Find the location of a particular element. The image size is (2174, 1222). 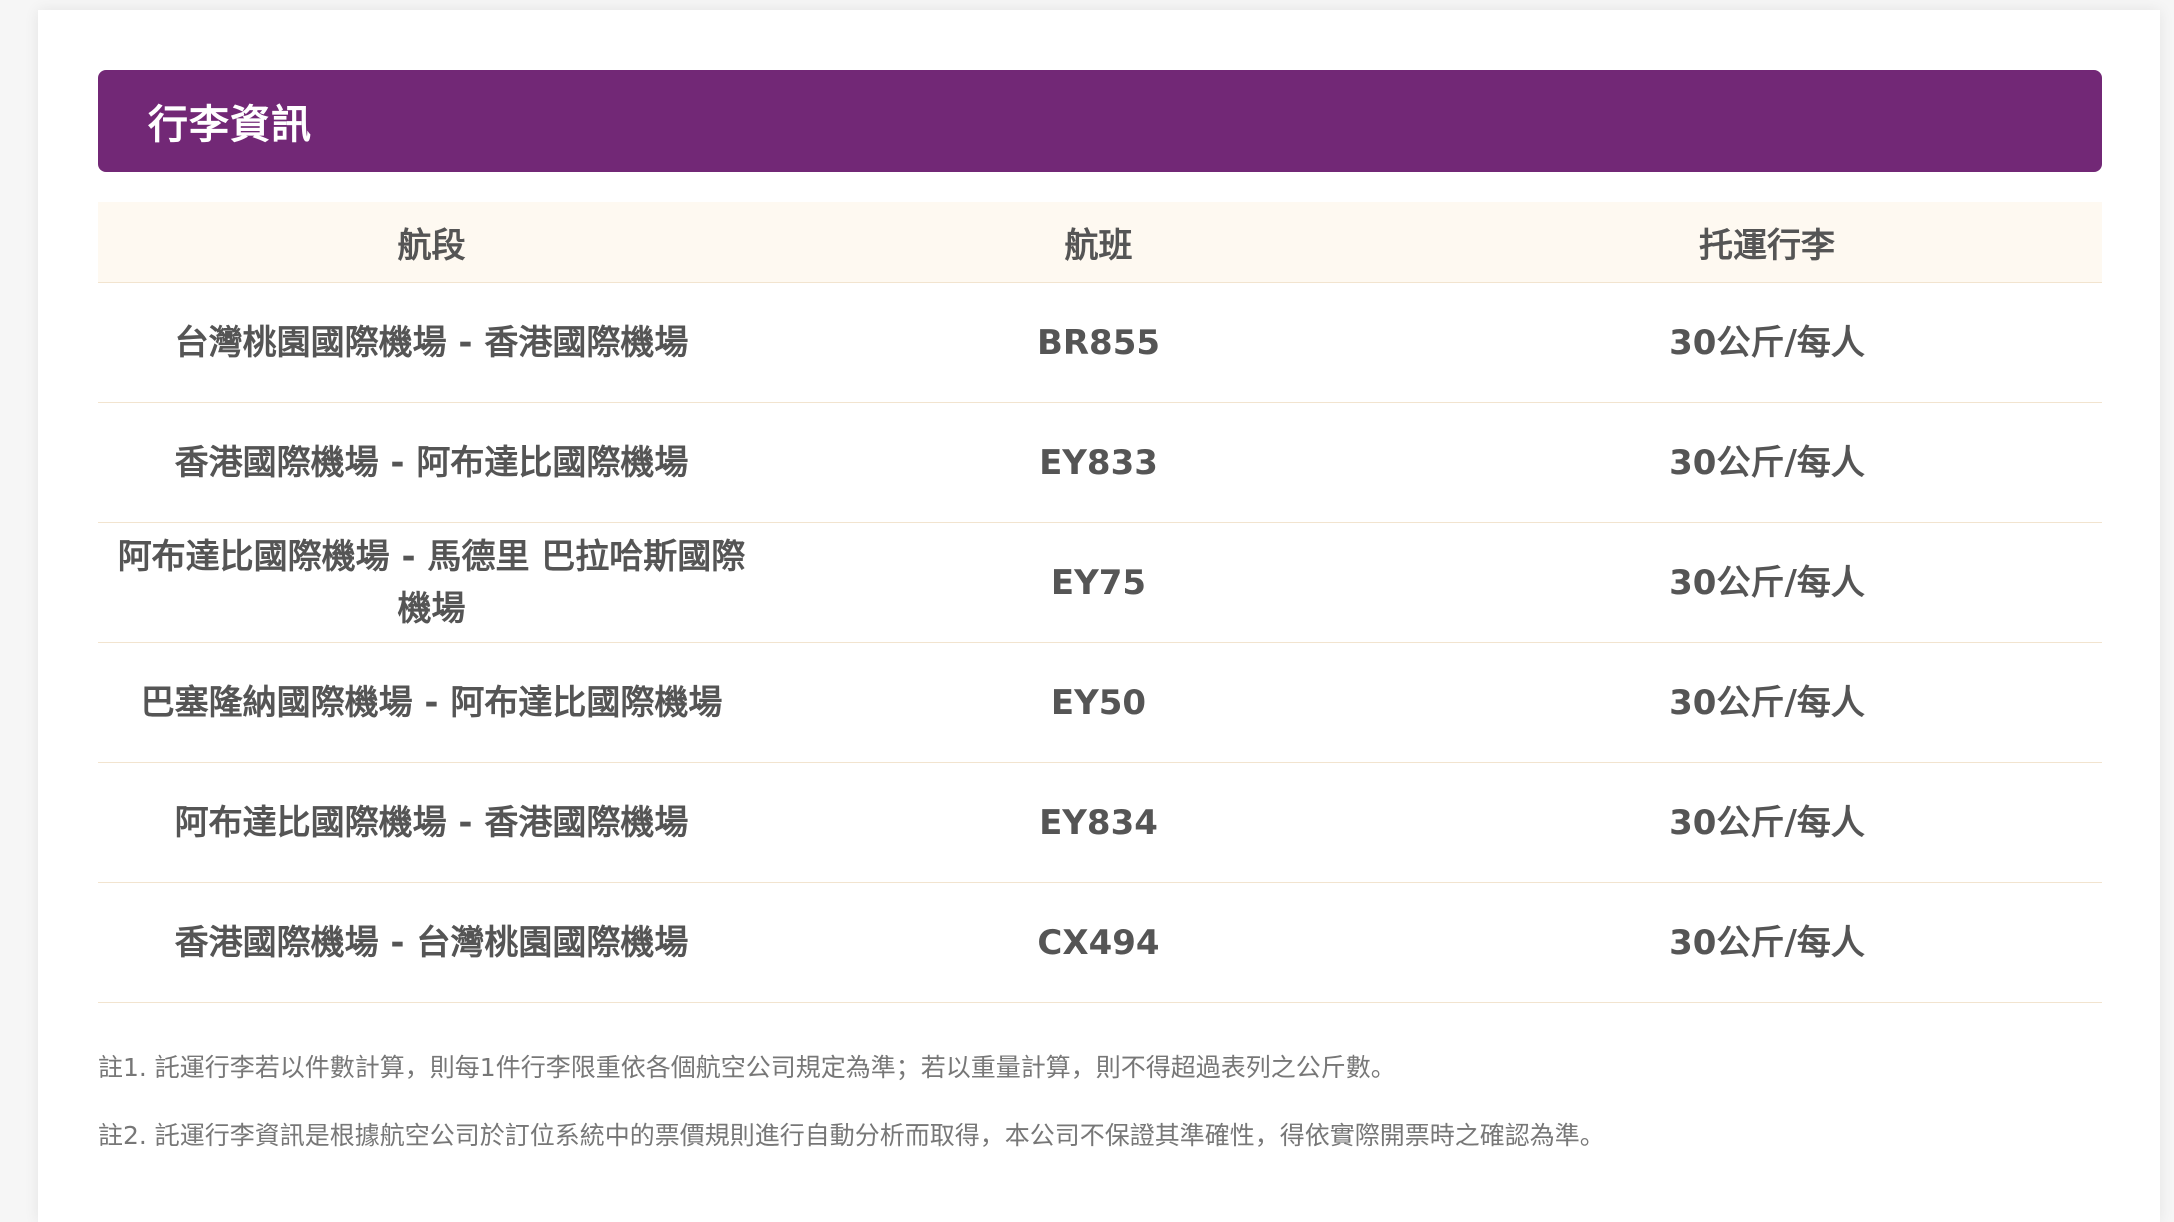

table-row: 香港國際機場 - 阿布達比國際機場 EY833 30公斤/每人 is located at coordinates (1100, 463).